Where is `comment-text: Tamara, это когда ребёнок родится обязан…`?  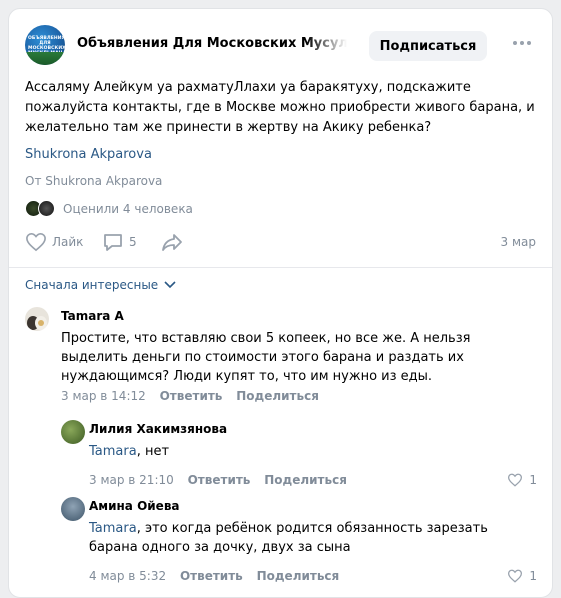 comment-text: Tamara, это когда ребёнок родится обязан… is located at coordinates (309, 538).